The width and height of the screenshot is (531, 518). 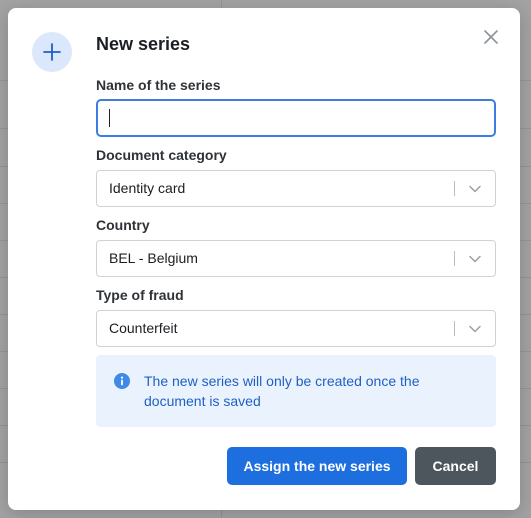 I want to click on country-value: BEL - Belgium, so click(x=153, y=258).